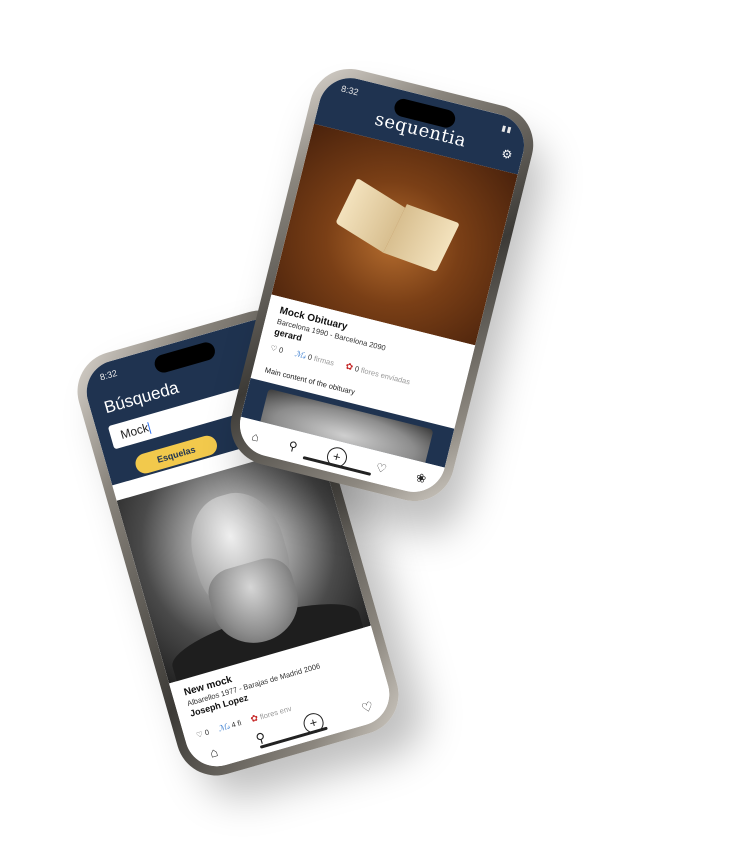 The height and width of the screenshot is (864, 743). Describe the element at coordinates (421, 478) in the screenshot. I see `flower-nav-icon: ❀` at that location.